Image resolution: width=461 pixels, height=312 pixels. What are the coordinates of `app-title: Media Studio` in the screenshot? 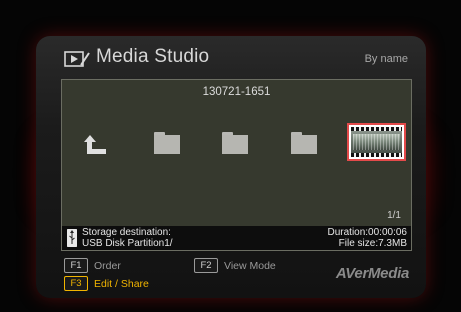 It's located at (153, 56).